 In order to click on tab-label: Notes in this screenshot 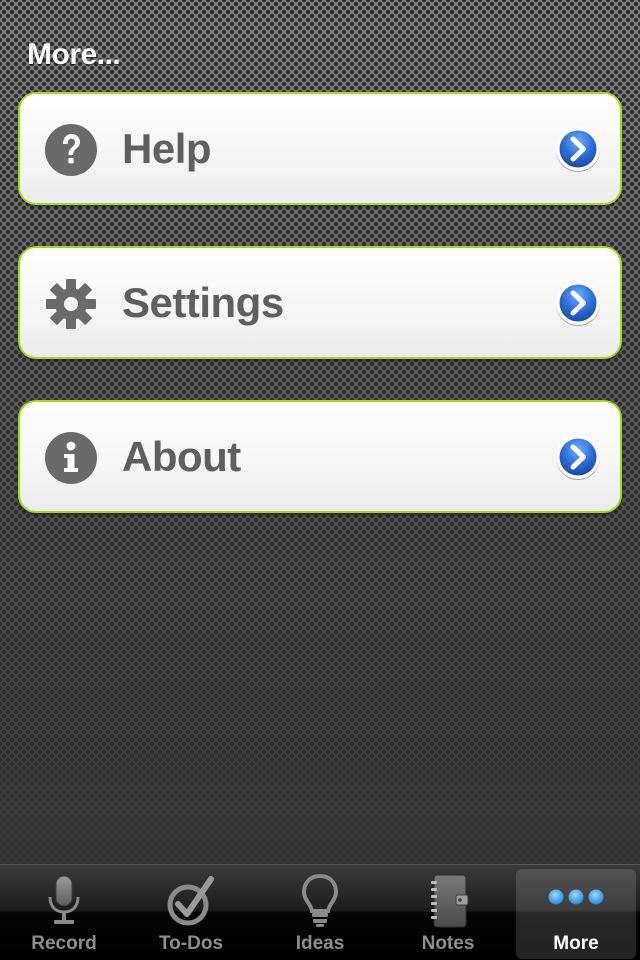, I will do `click(448, 943)`.